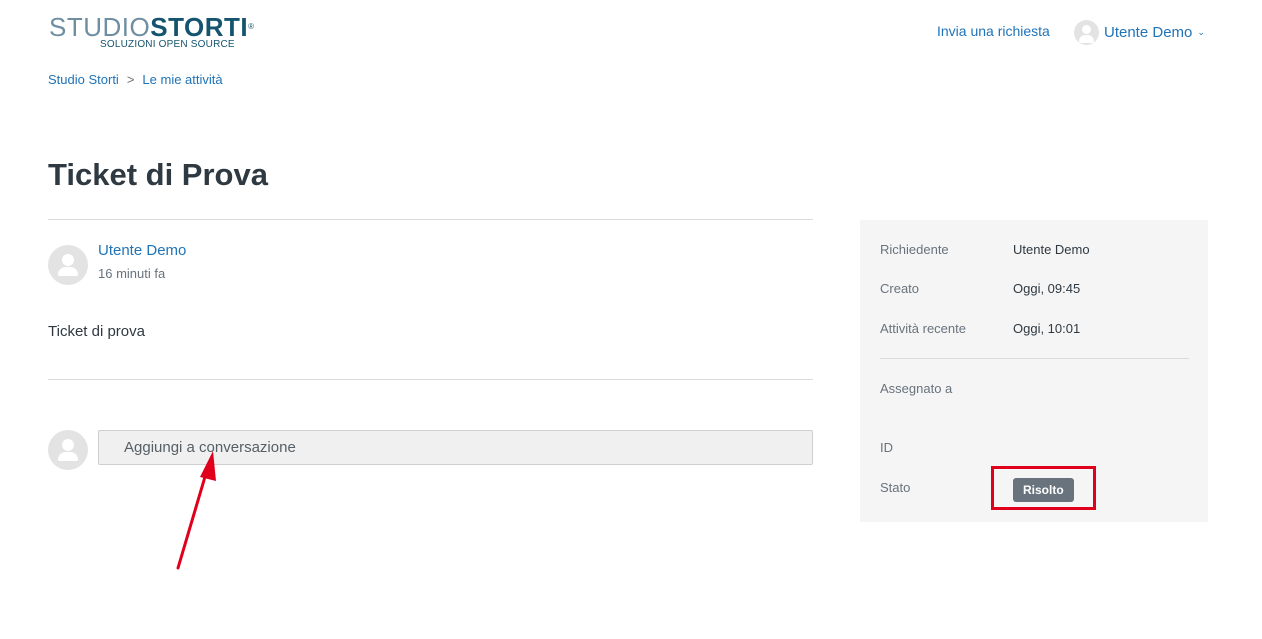  What do you see at coordinates (167, 44) in the screenshot?
I see `logo-tagline: SOLUZIONI OPEN SOURCE` at bounding box center [167, 44].